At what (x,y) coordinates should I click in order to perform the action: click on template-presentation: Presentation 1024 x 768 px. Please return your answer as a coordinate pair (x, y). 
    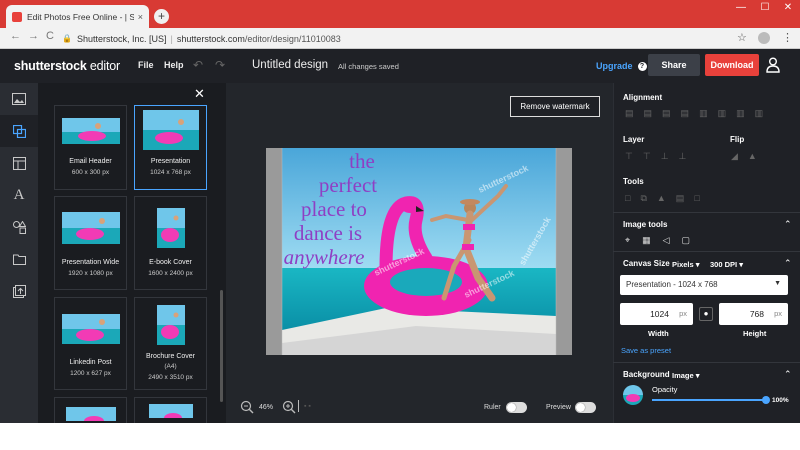
    Looking at the image, I should click on (170, 147).